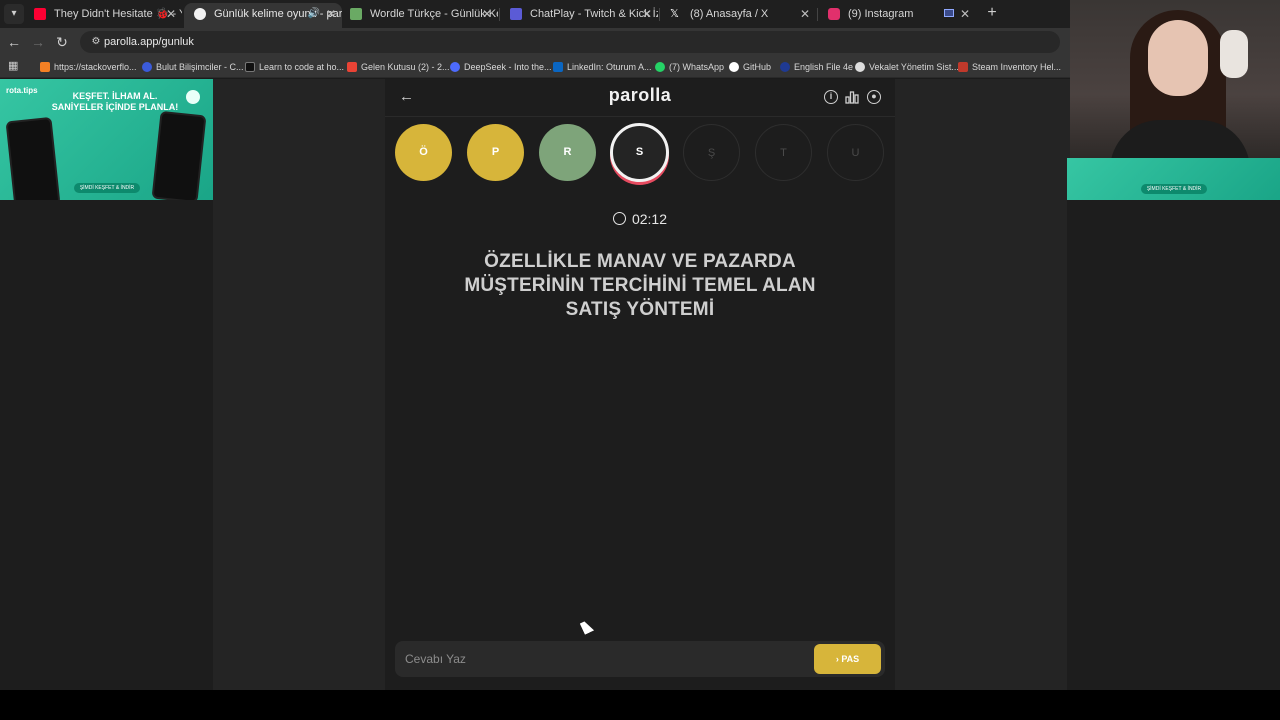 This screenshot has width=1280, height=720. I want to click on gmail-icon, so click(352, 67).